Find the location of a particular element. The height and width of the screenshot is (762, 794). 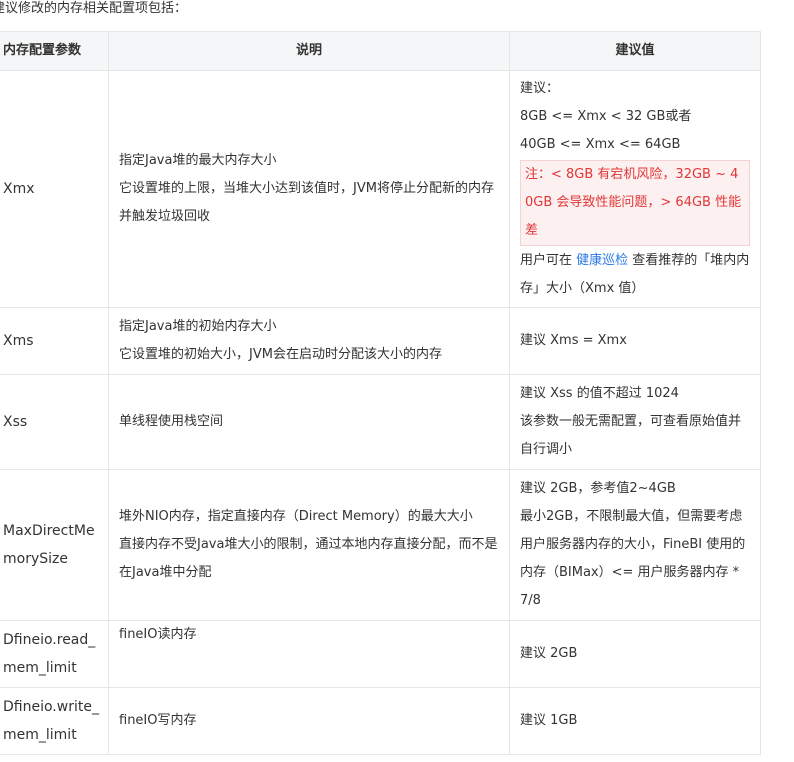

suggestion-line: 建议 2GB is located at coordinates (549, 653).